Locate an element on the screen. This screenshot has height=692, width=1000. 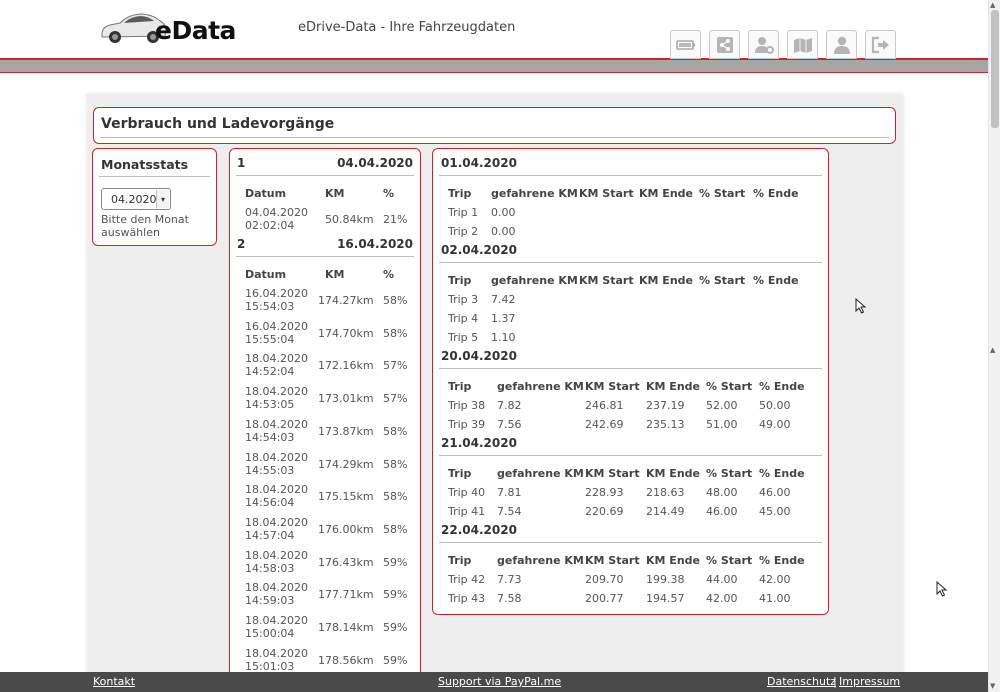
charge-km: 173.01km is located at coordinates (346, 399).